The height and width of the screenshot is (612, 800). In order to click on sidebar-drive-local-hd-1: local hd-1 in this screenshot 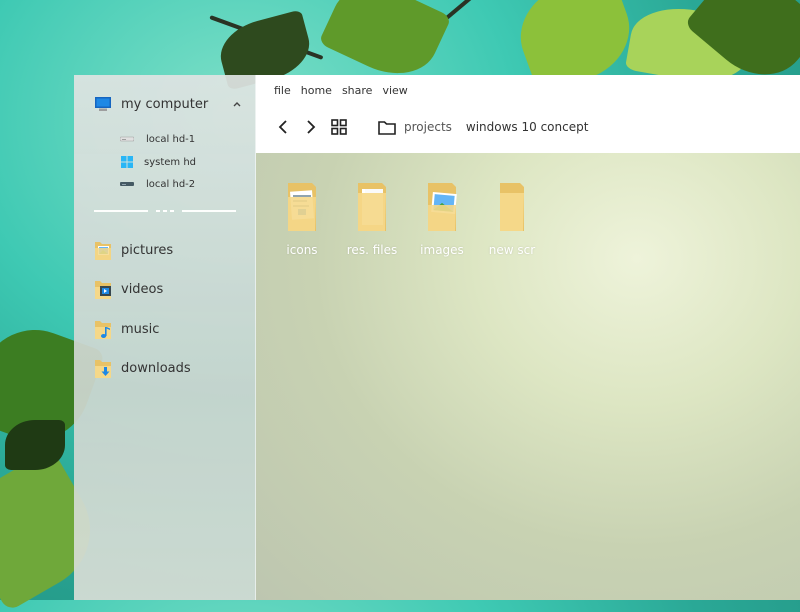, I will do `click(157, 139)`.